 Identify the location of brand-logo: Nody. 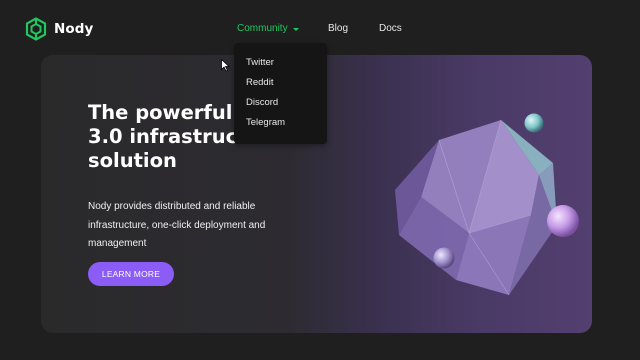
(59, 29).